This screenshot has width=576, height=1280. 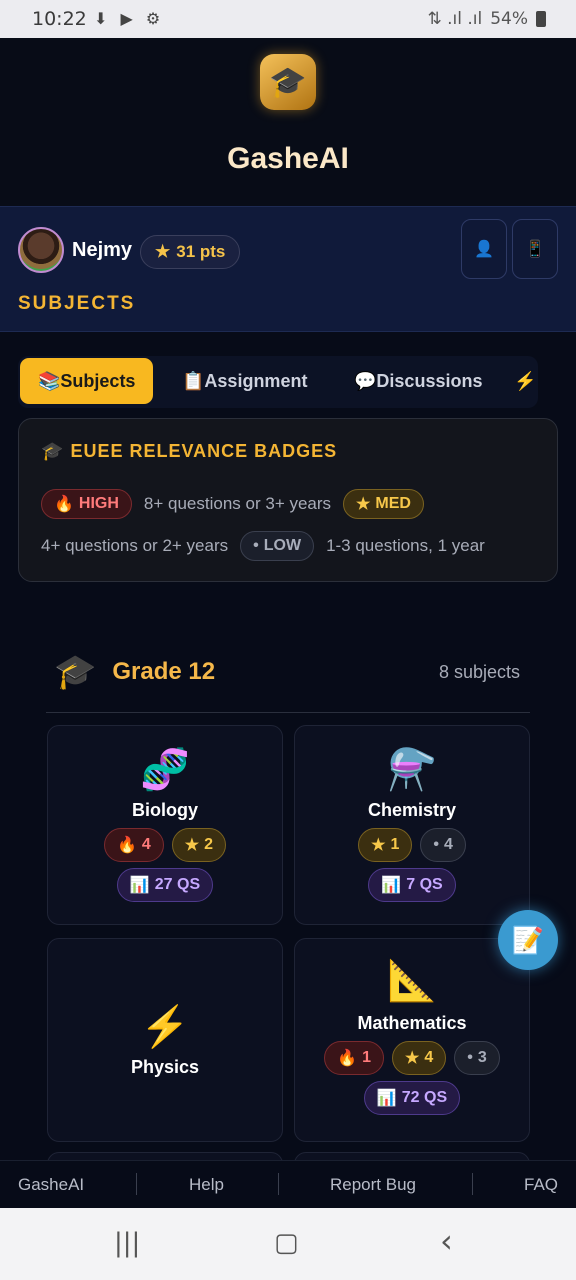 I want to click on tab-bar: 📚 Subjects 📋 Assignment 💬 Discussions ⚡, so click(x=278, y=382).